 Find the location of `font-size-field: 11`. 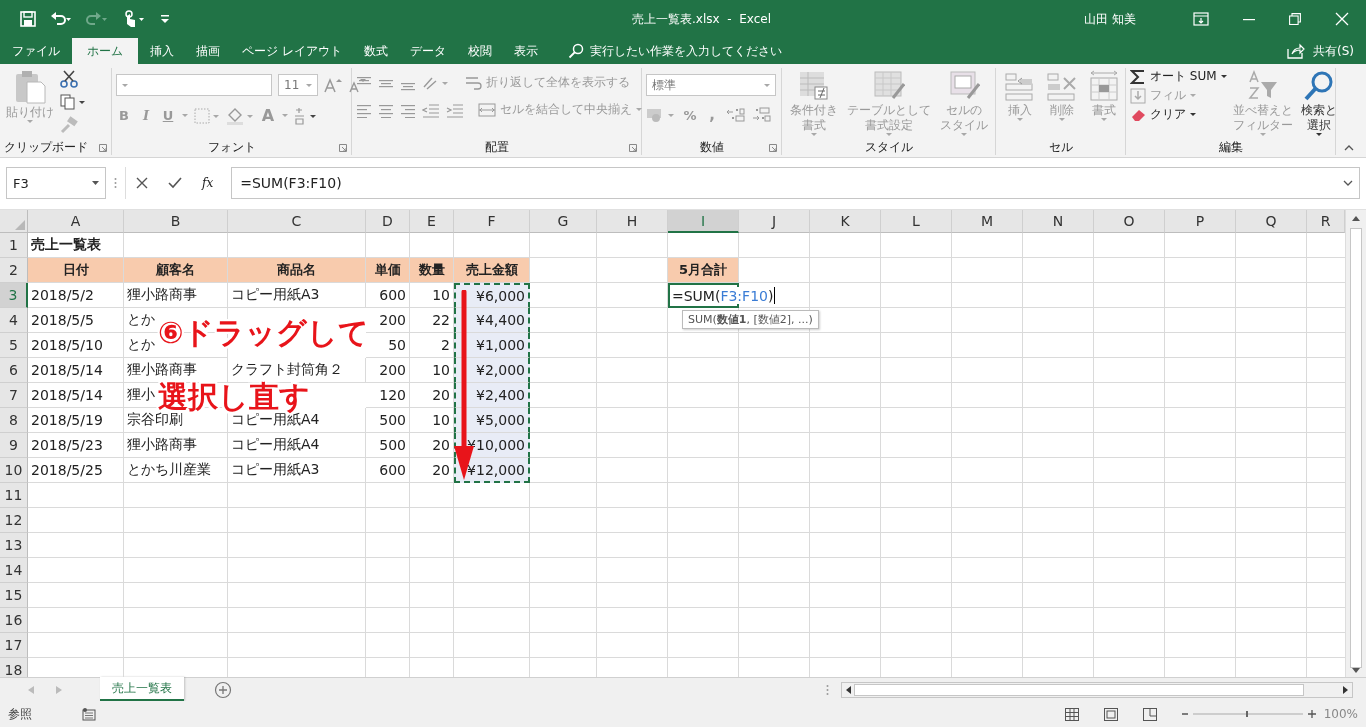

font-size-field: 11 is located at coordinates (298, 85).